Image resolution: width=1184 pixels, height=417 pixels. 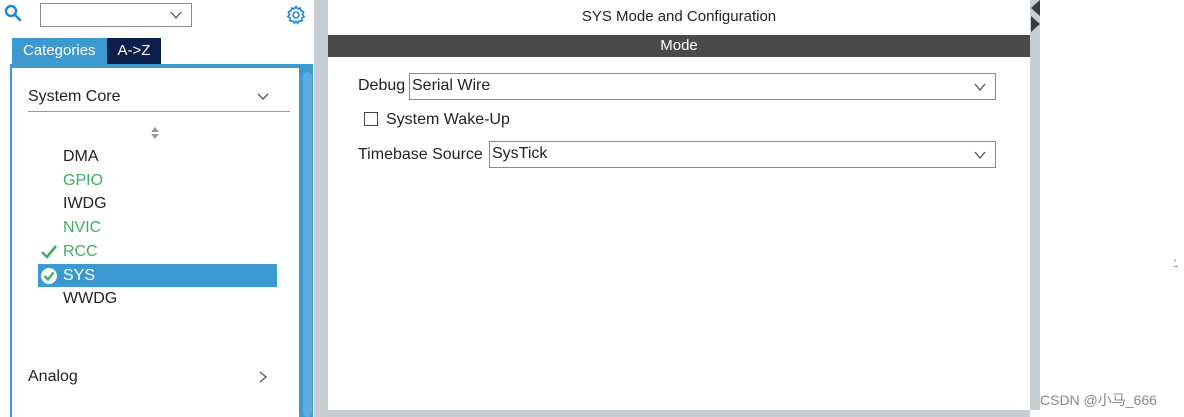 I want to click on group-system-core: System Core, so click(x=154, y=97).